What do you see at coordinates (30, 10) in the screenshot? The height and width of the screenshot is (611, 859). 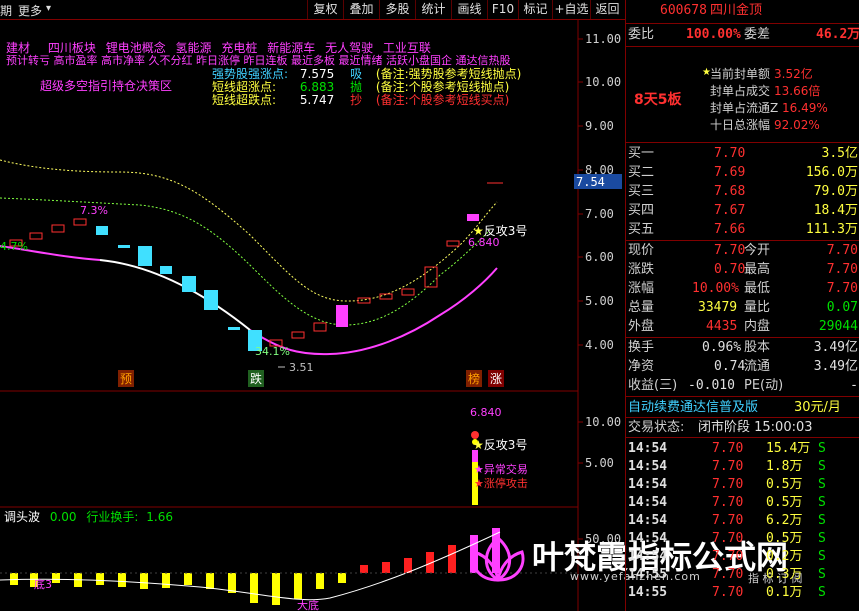 I see `more-menu: 更多` at bounding box center [30, 10].